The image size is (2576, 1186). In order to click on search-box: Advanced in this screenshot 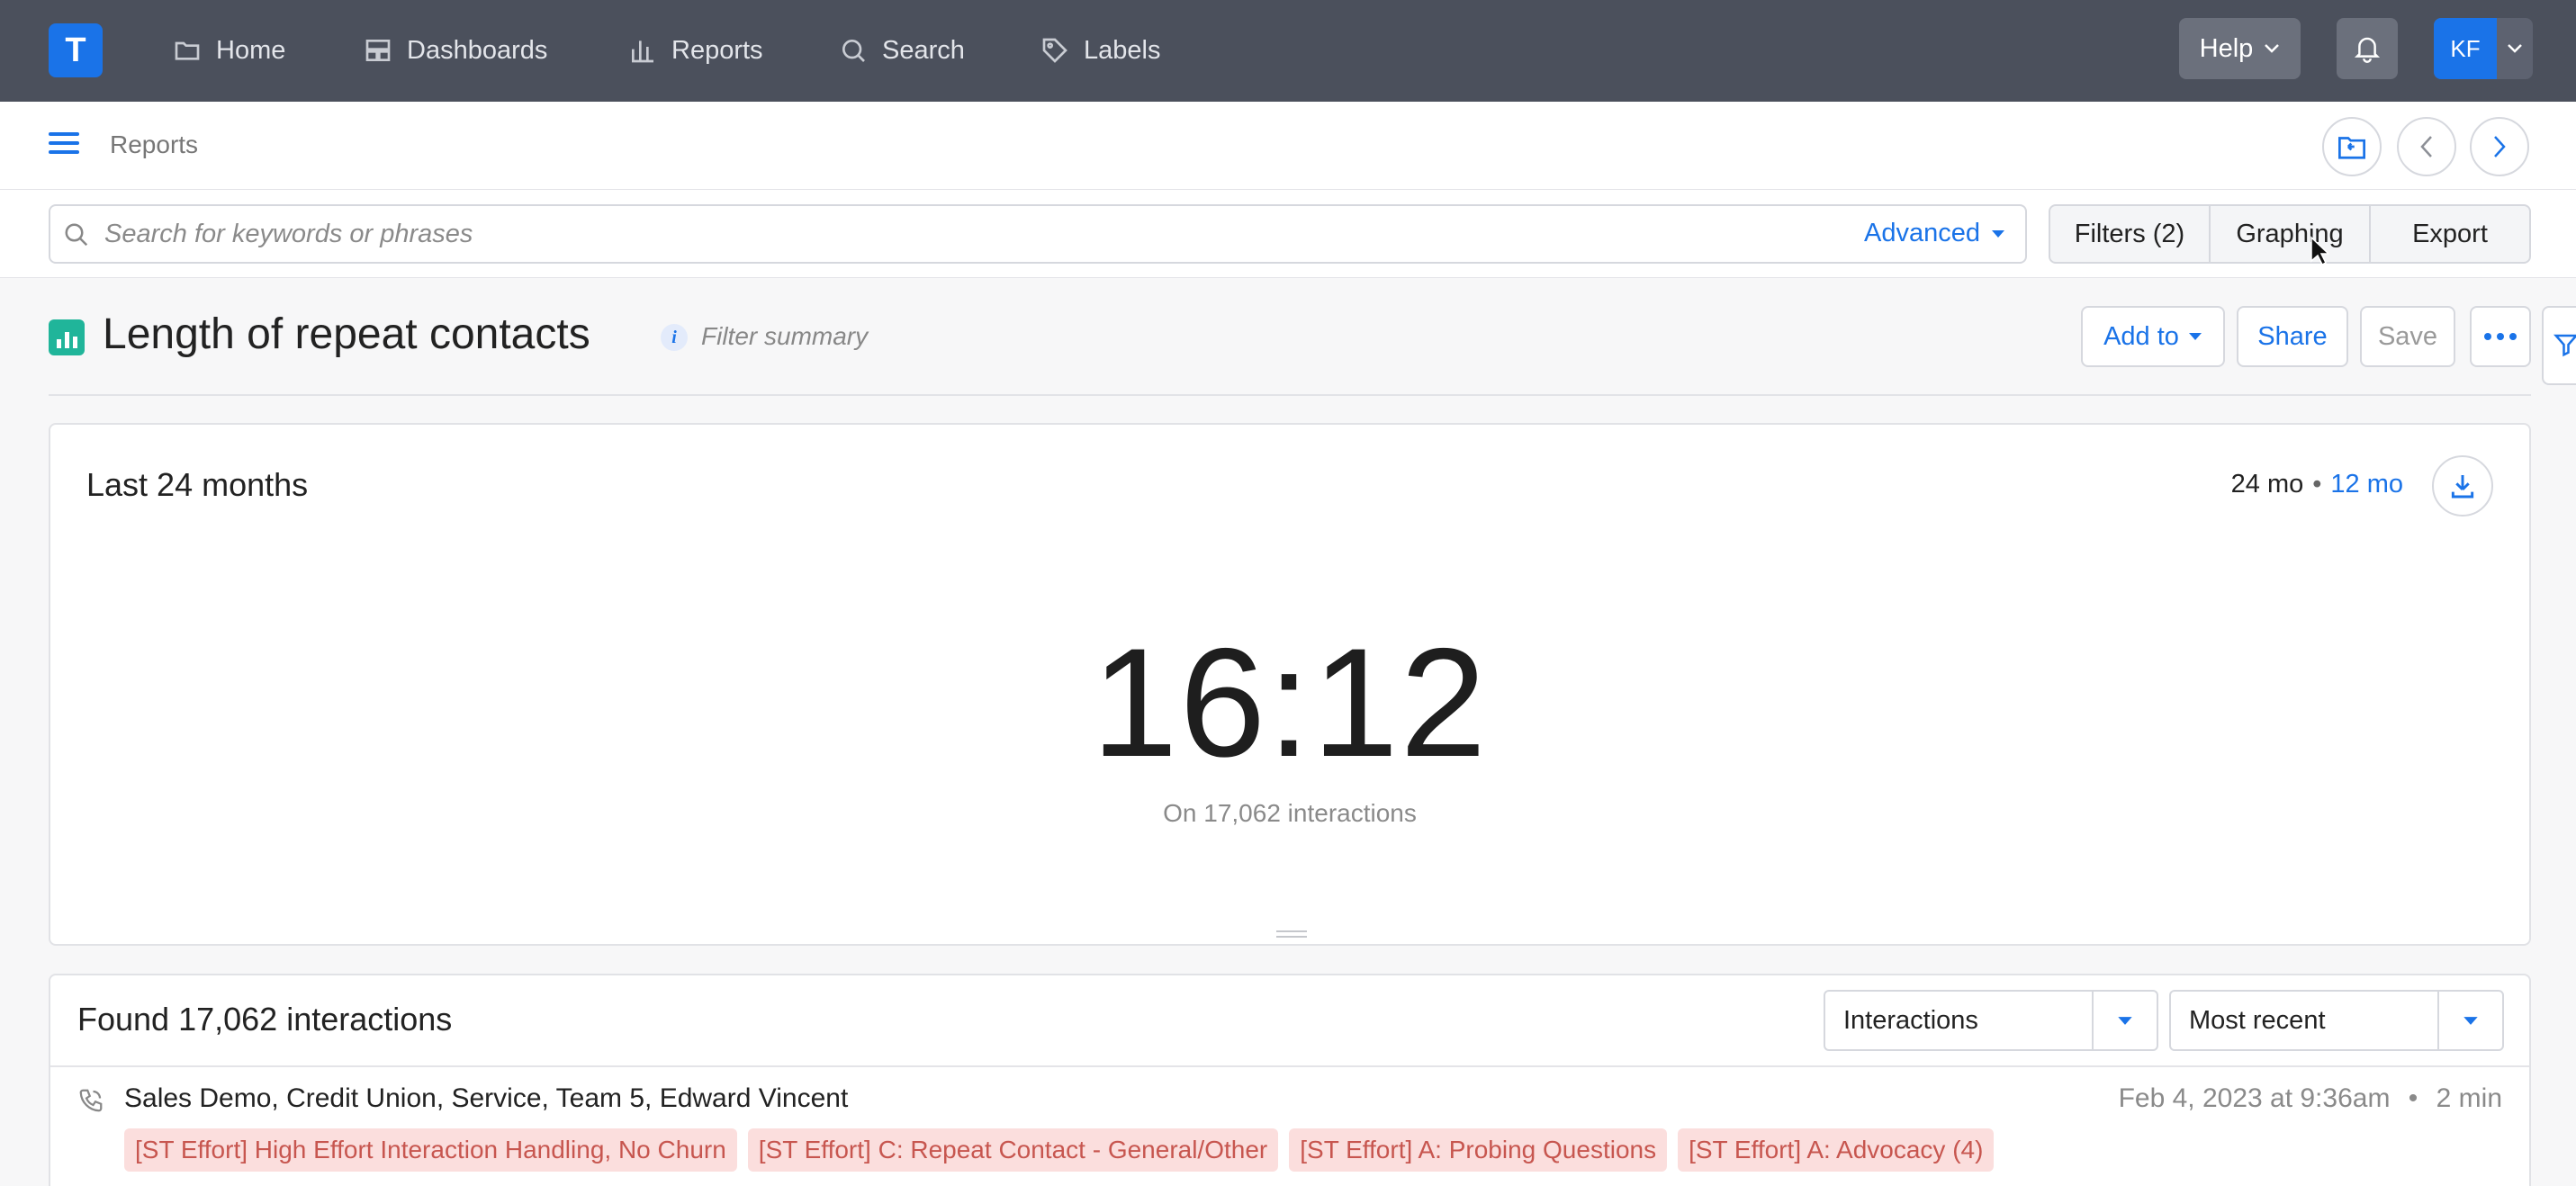, I will do `click(1038, 234)`.